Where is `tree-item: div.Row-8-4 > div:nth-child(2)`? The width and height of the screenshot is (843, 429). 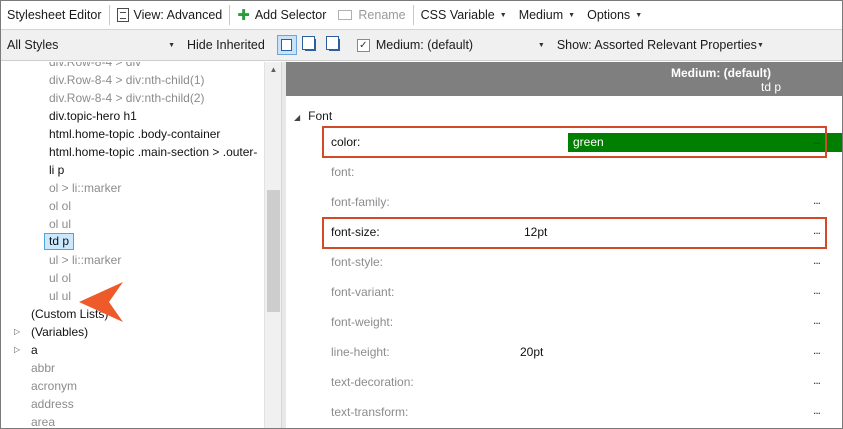
tree-item: div.Row-8-4 > div:nth-child(2) is located at coordinates (127, 98).